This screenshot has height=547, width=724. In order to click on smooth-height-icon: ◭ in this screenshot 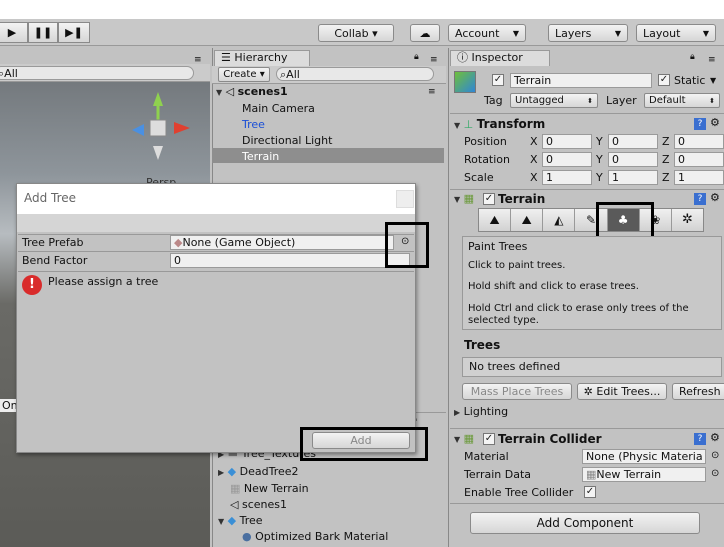, I will do `click(559, 220)`.